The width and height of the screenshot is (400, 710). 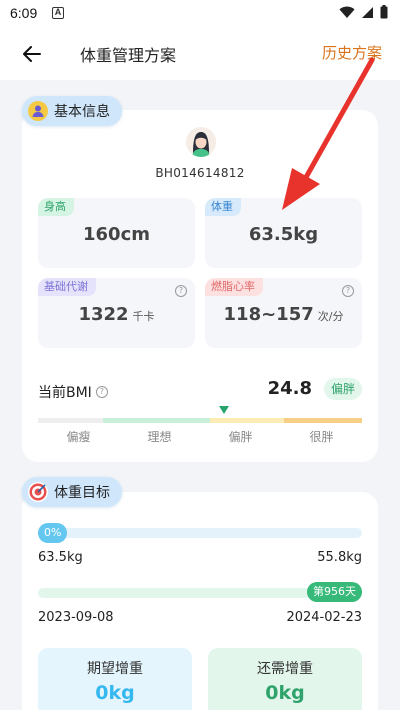 I want to click on bmr-stat: 基础代谢 ? 1322 千卡, so click(x=116, y=313).